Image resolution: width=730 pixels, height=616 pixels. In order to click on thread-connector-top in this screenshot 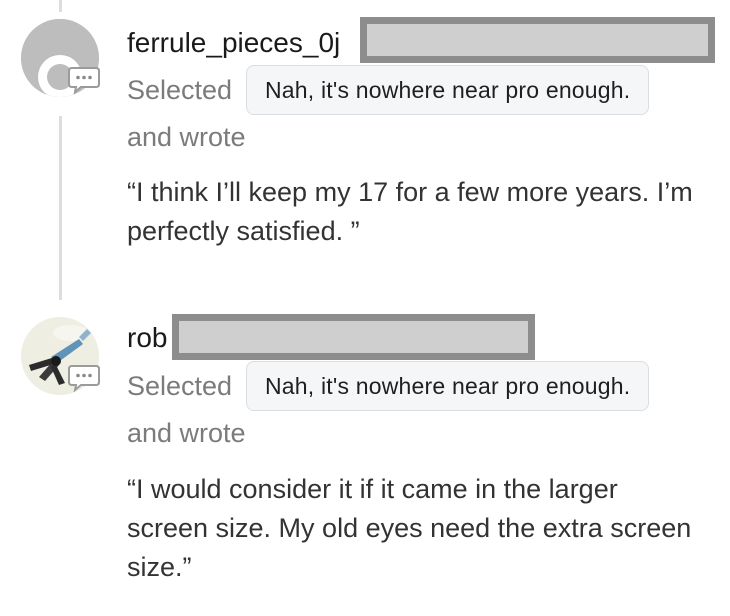, I will do `click(60, 6)`.